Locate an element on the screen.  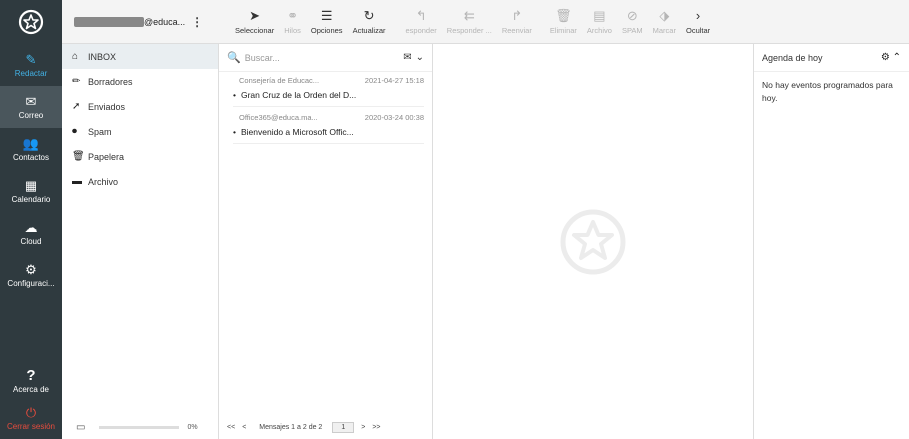
nav-mail-label: Correo is located at coordinates (31, 115).